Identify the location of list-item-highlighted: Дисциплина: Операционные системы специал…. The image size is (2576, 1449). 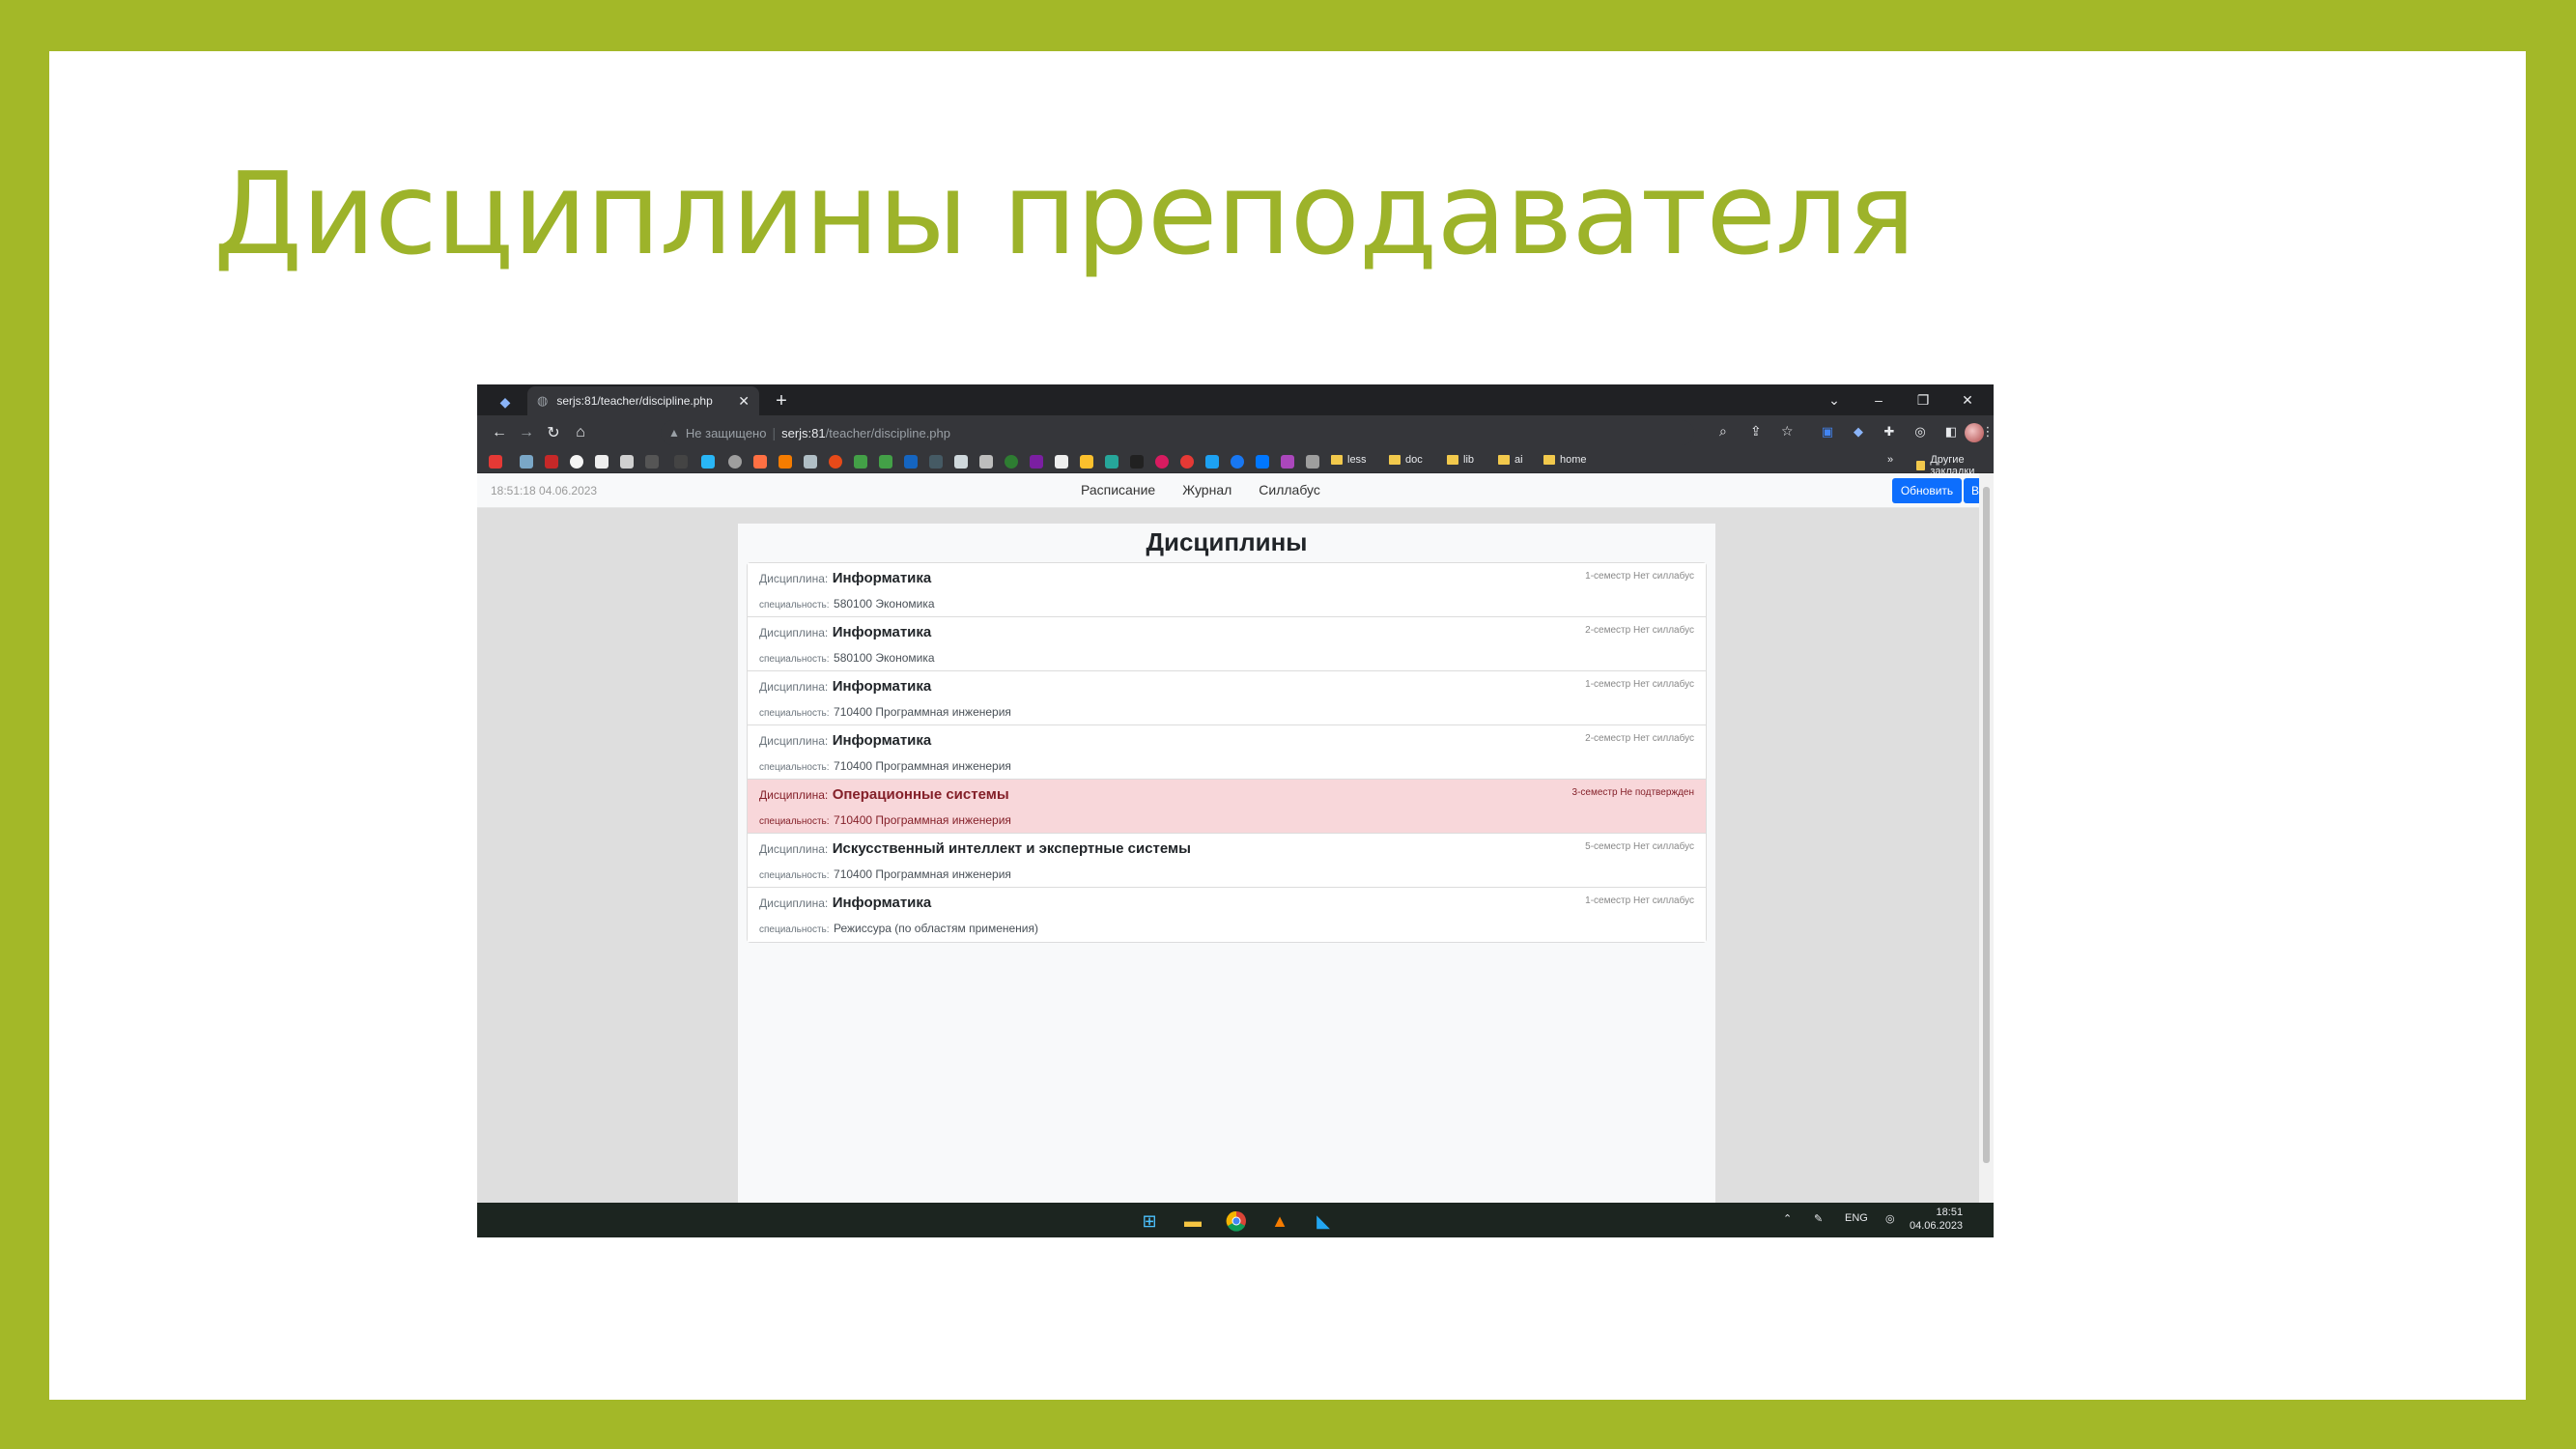
(1227, 807).